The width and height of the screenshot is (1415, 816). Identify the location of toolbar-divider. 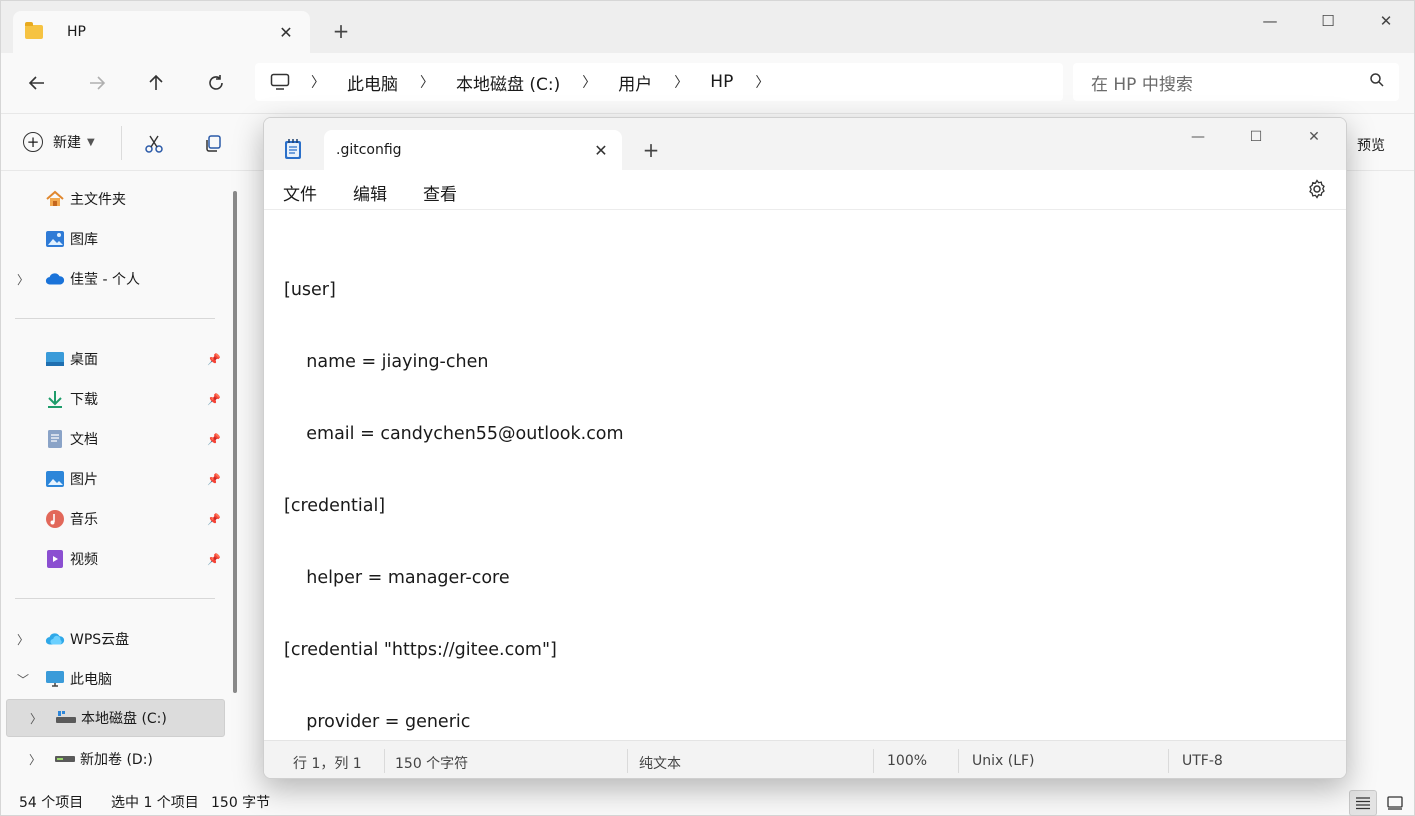
(121, 143).